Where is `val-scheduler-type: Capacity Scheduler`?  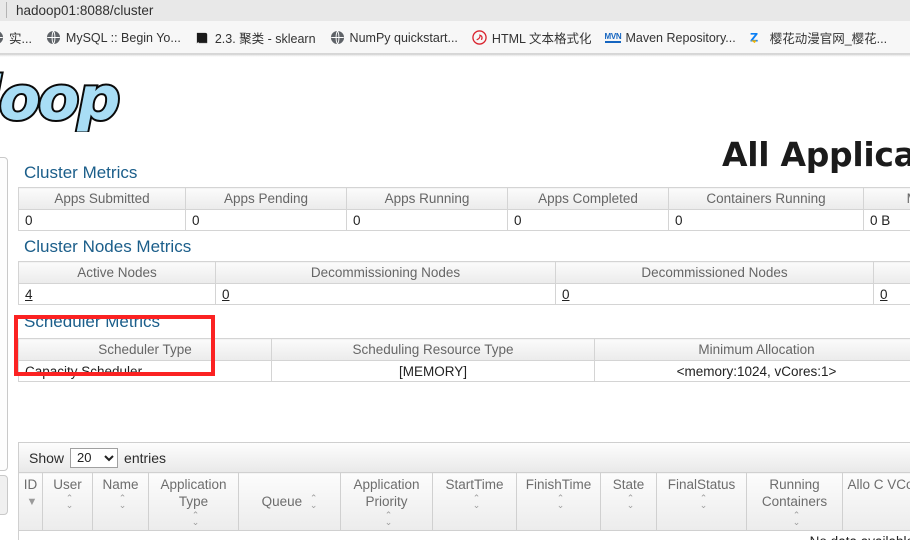
val-scheduler-type: Capacity Scheduler is located at coordinates (145, 371).